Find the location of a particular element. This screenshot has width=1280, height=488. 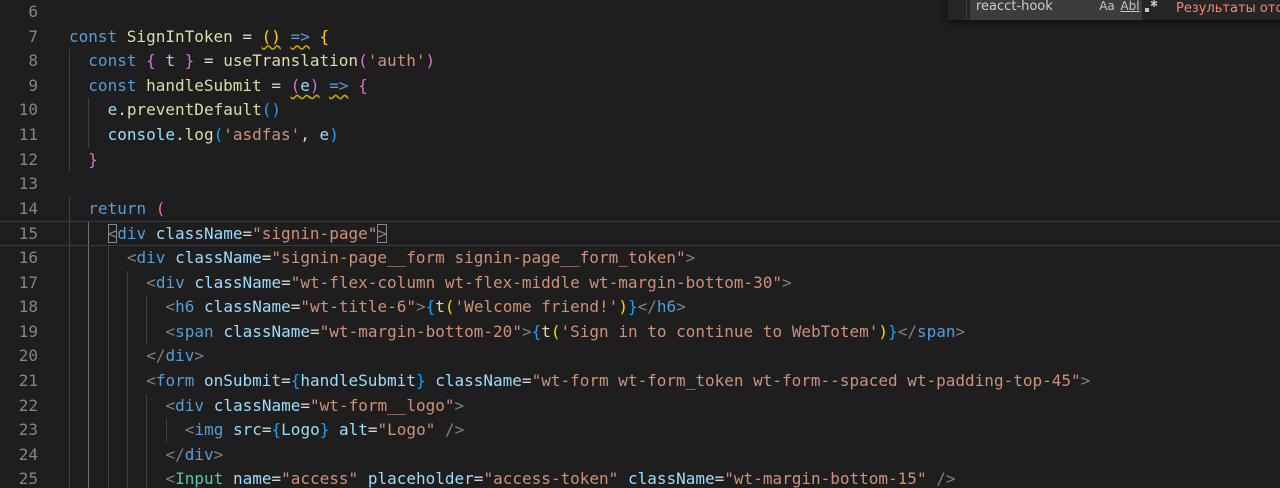

code-text: const { t } = useTranslation('auth') is located at coordinates (261, 61).